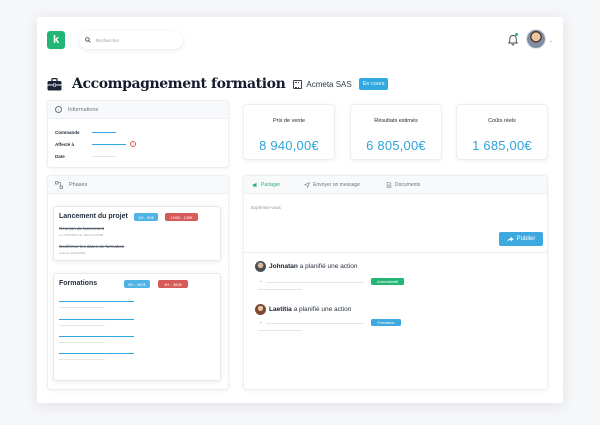 The width and height of the screenshot is (600, 425). I want to click on document-icon, so click(389, 185).